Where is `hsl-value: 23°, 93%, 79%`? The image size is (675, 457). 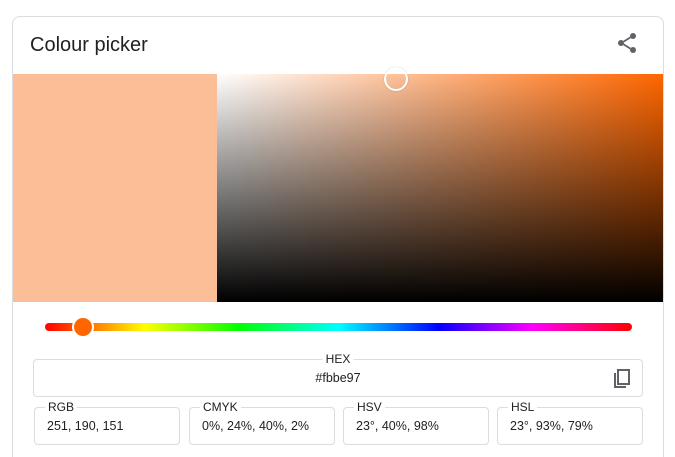 hsl-value: 23°, 93%, 79% is located at coordinates (551, 426).